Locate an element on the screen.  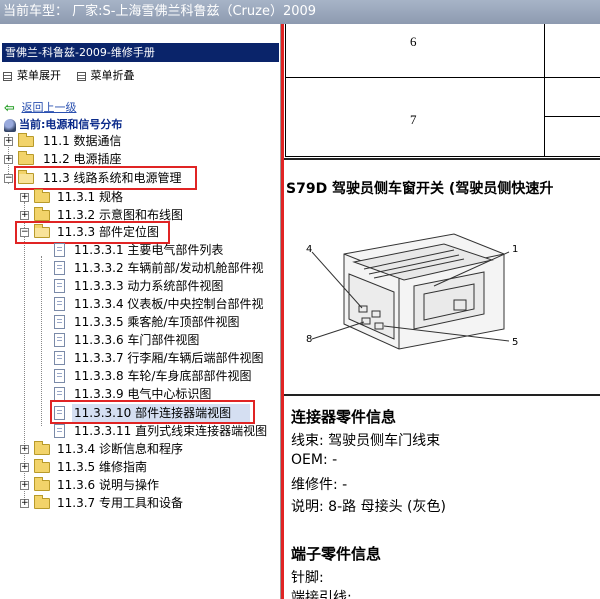
current-location: 当前:电源和信号分布 is located at coordinates (63, 124).